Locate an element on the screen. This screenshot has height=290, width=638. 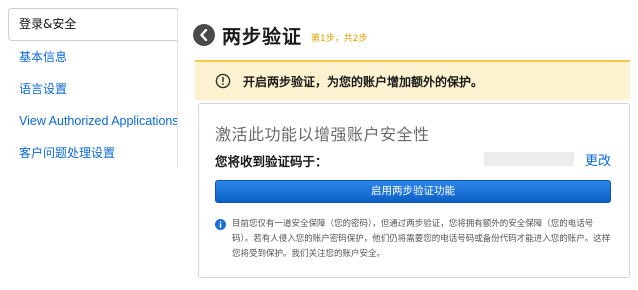
sidebar-item-login-security: 登录&安全 is located at coordinates (93, 24).